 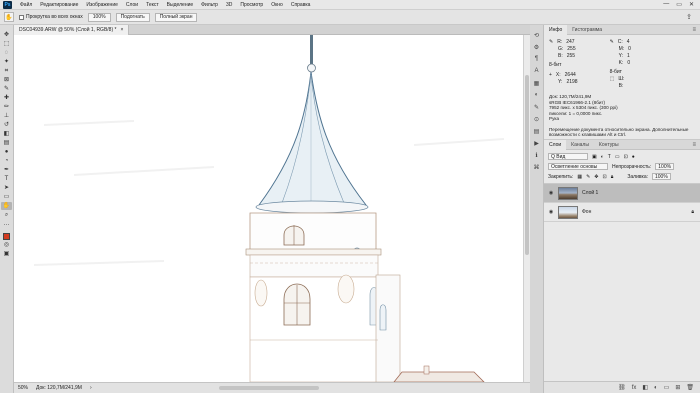 I want to click on vertical-scroll-thumb, so click(x=527, y=165).